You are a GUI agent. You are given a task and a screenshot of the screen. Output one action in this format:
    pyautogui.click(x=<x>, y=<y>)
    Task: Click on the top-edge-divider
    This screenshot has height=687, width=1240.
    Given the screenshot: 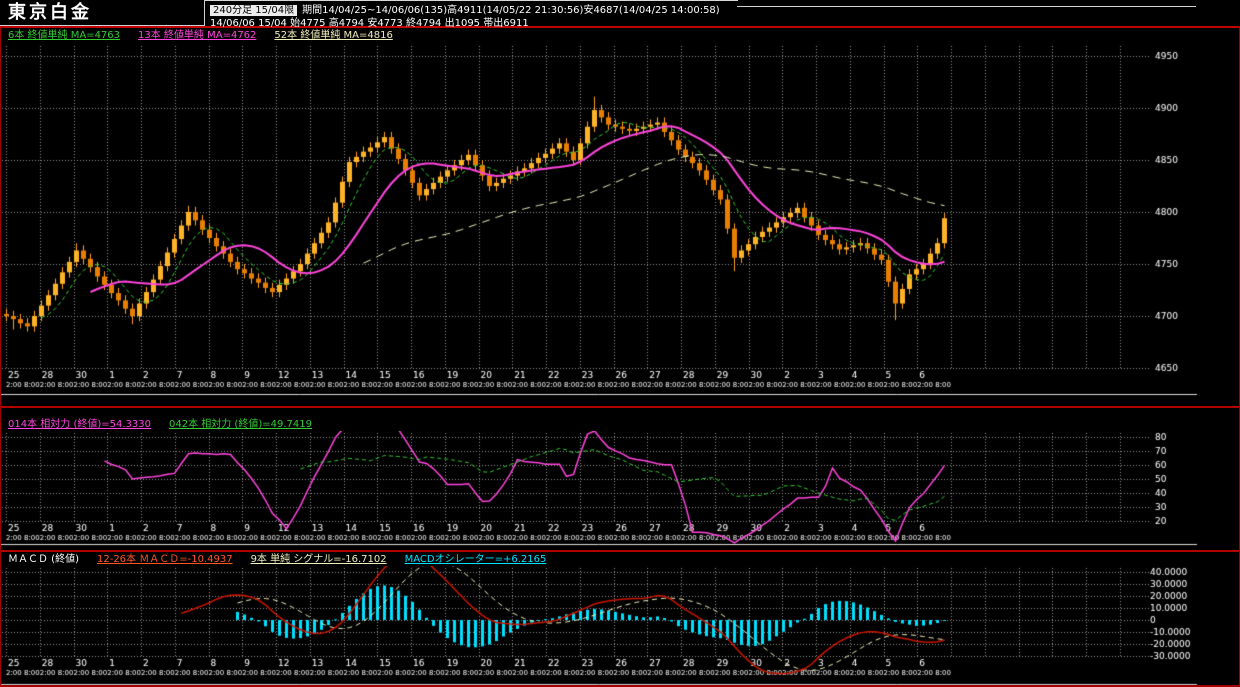 What is the action you would take?
    pyautogui.click(x=471, y=0)
    